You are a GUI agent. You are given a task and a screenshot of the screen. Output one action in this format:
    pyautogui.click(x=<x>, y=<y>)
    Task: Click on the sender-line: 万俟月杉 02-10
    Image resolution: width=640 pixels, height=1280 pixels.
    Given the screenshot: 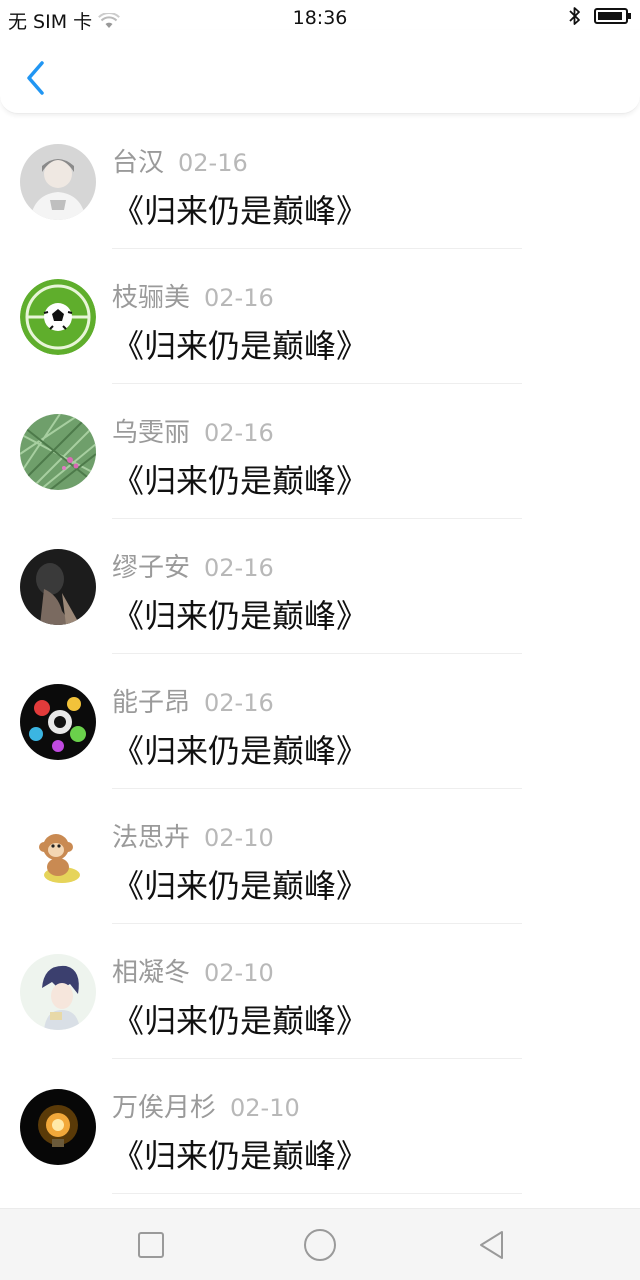 What is the action you would take?
    pyautogui.click(x=206, y=1105)
    